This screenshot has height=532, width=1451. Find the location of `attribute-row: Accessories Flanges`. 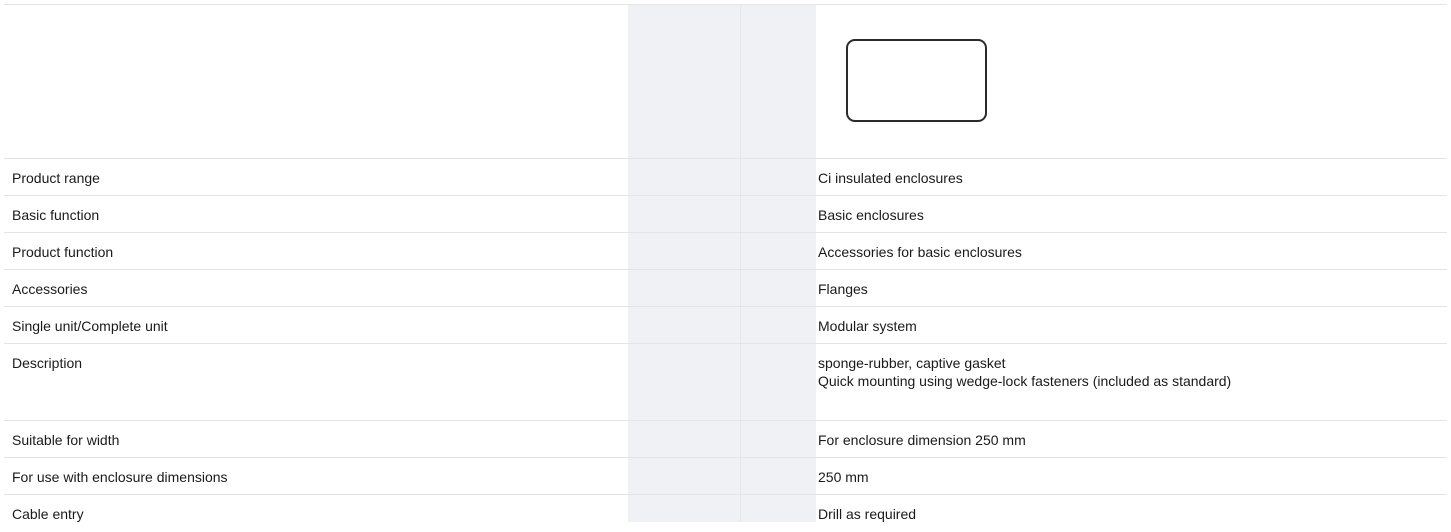

attribute-row: Accessories Flanges is located at coordinates (725, 288).